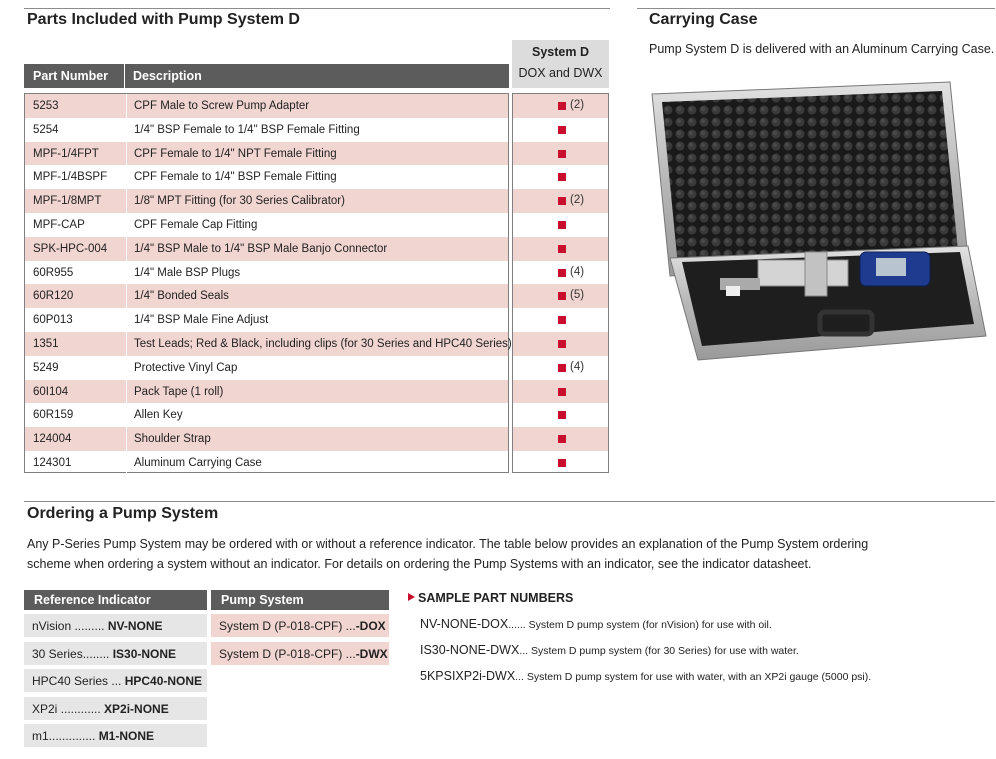 The width and height of the screenshot is (996, 759). Describe the element at coordinates (464, 624) in the screenshot. I see `sample-code: NV-NONE-DOX` at that location.